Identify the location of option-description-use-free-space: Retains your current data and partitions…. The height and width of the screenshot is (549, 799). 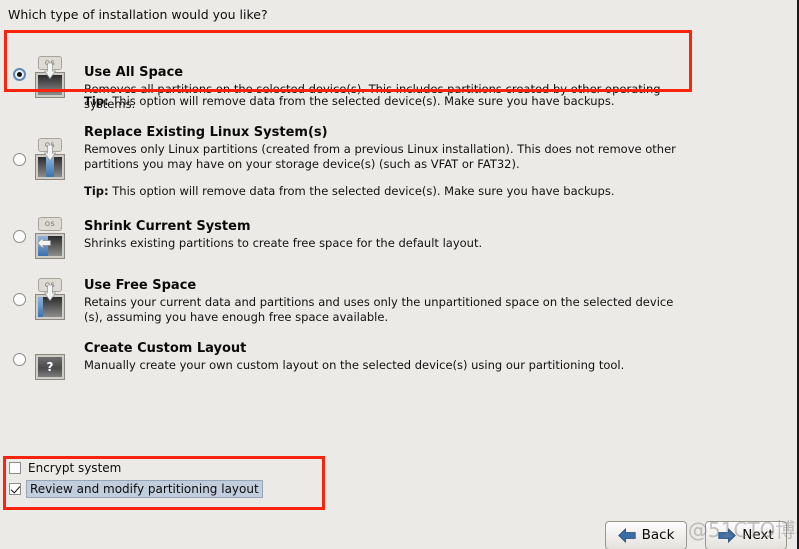
(379, 309).